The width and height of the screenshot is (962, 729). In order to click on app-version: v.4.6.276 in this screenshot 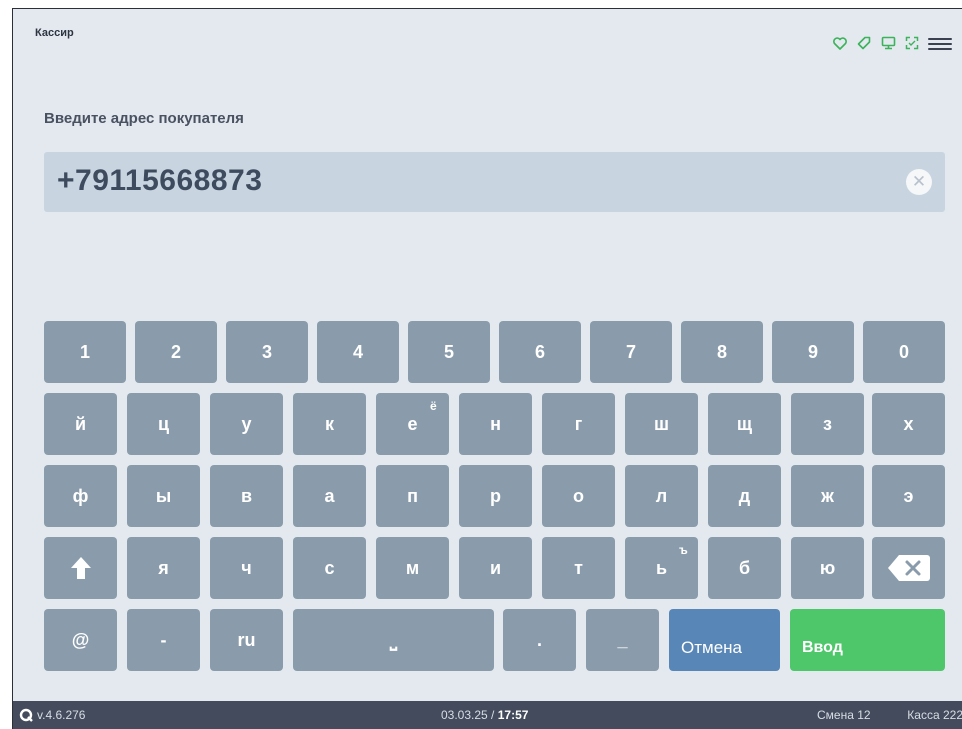, I will do `click(61, 715)`.